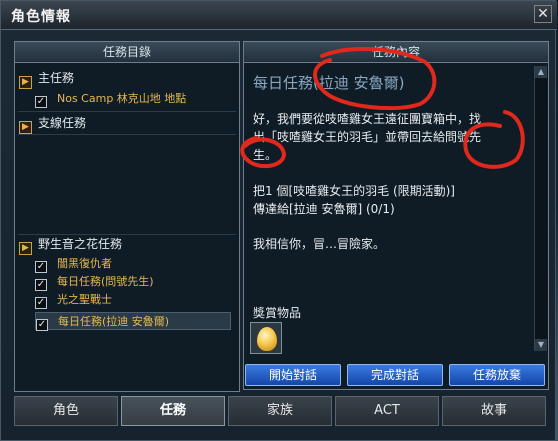  What do you see at coordinates (133, 300) in the screenshot?
I see `quest-item: ✓ 光之聖戰士` at bounding box center [133, 300].